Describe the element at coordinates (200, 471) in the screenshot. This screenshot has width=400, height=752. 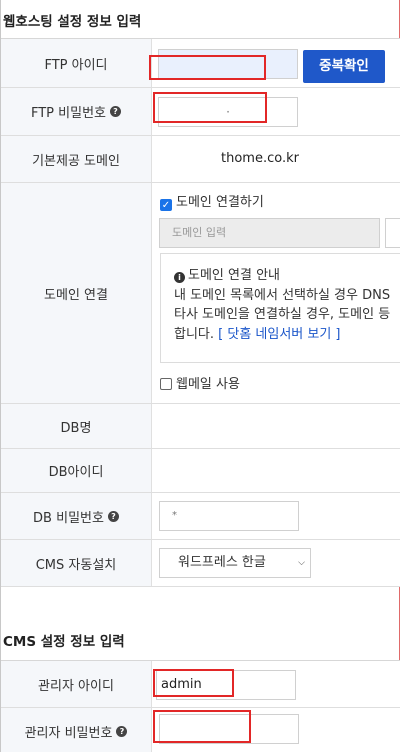
I see `row-db-id: DB아이디` at that location.